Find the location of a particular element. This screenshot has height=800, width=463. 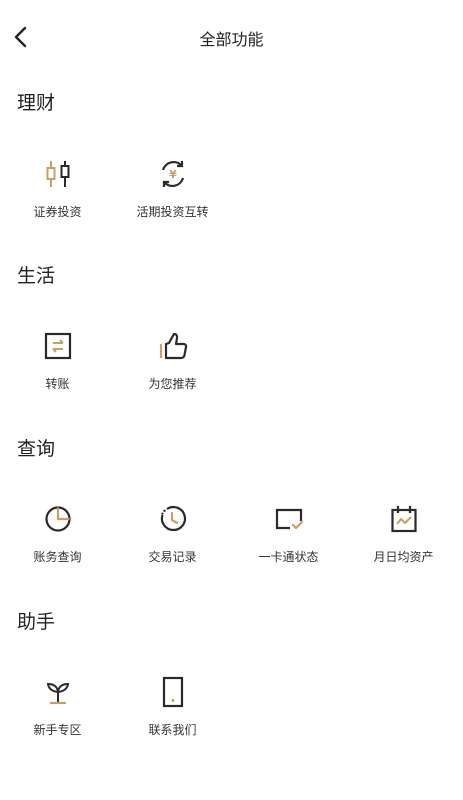

section-title-life: 生活 is located at coordinates (36, 276).